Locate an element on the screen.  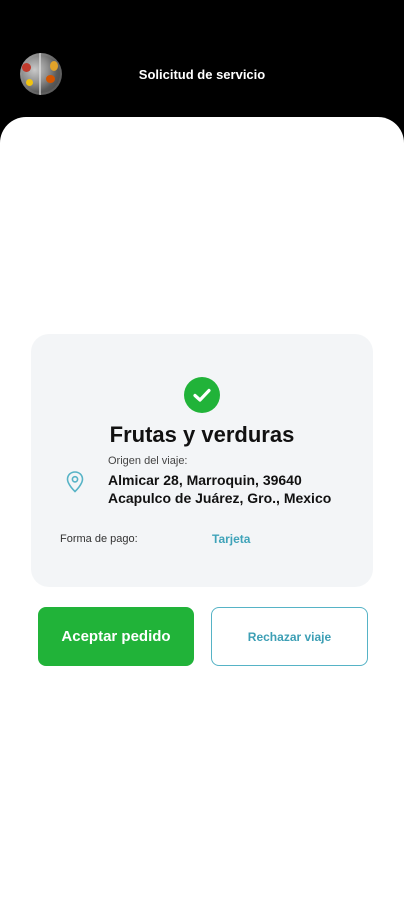
location-pin-icon is located at coordinates (75, 482).